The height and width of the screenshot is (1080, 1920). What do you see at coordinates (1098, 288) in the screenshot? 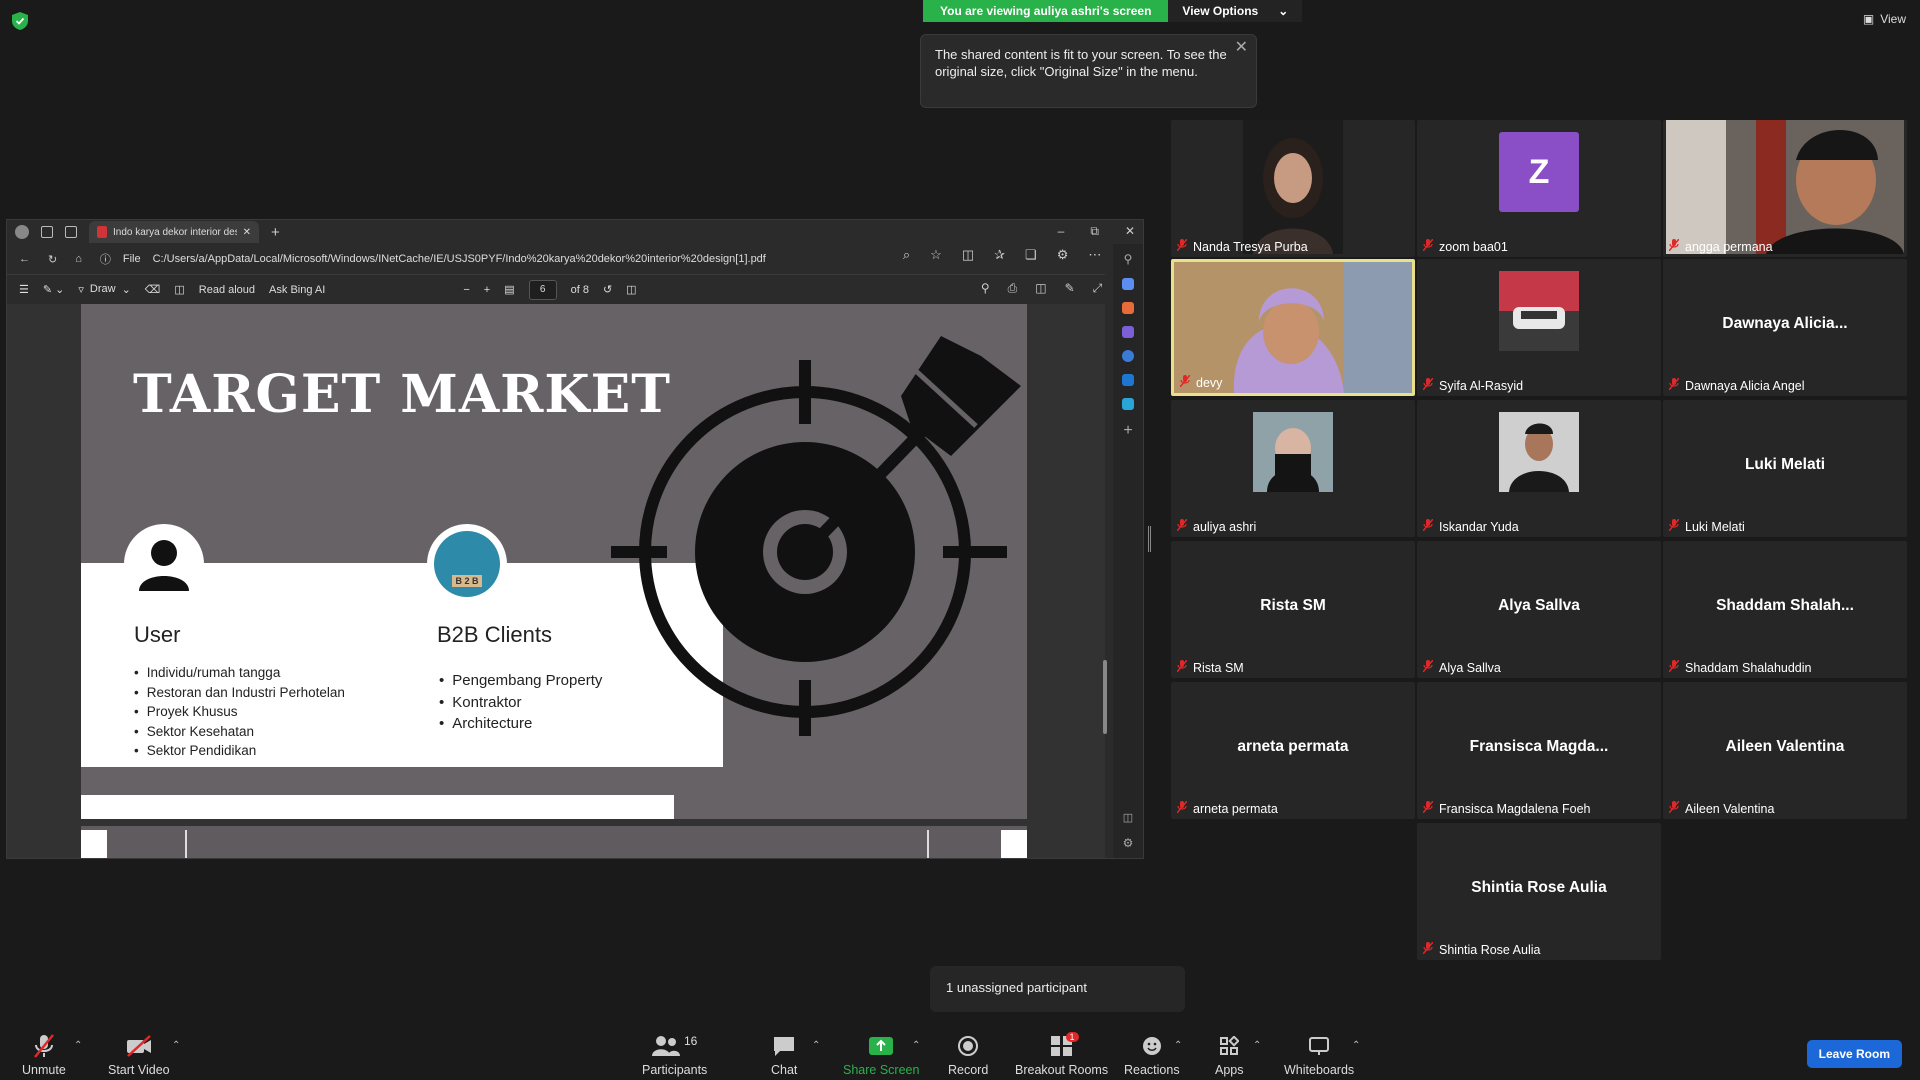
I see `fullscreen-icon: ⤢` at bounding box center [1098, 288].